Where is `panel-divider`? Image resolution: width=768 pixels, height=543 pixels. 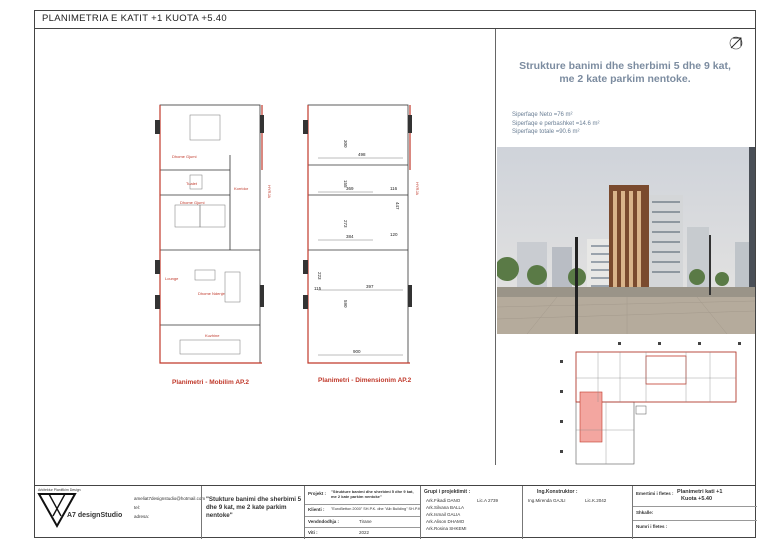 panel-divider is located at coordinates (495, 247).